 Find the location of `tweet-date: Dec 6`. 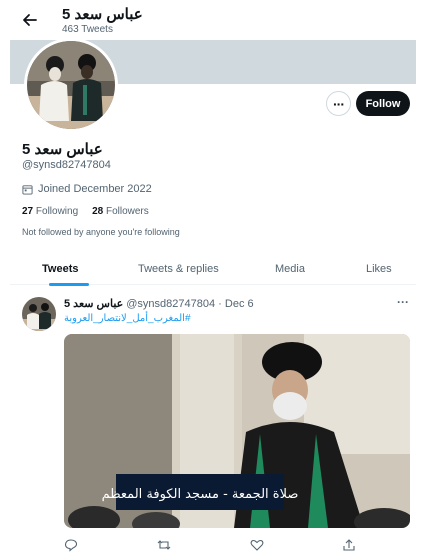

tweet-date: Dec 6 is located at coordinates (239, 304).